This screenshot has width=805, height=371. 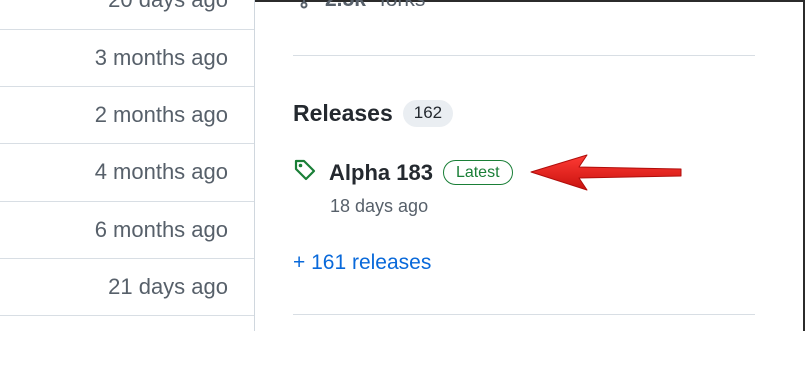 I want to click on tag-icon, so click(x=305, y=172).